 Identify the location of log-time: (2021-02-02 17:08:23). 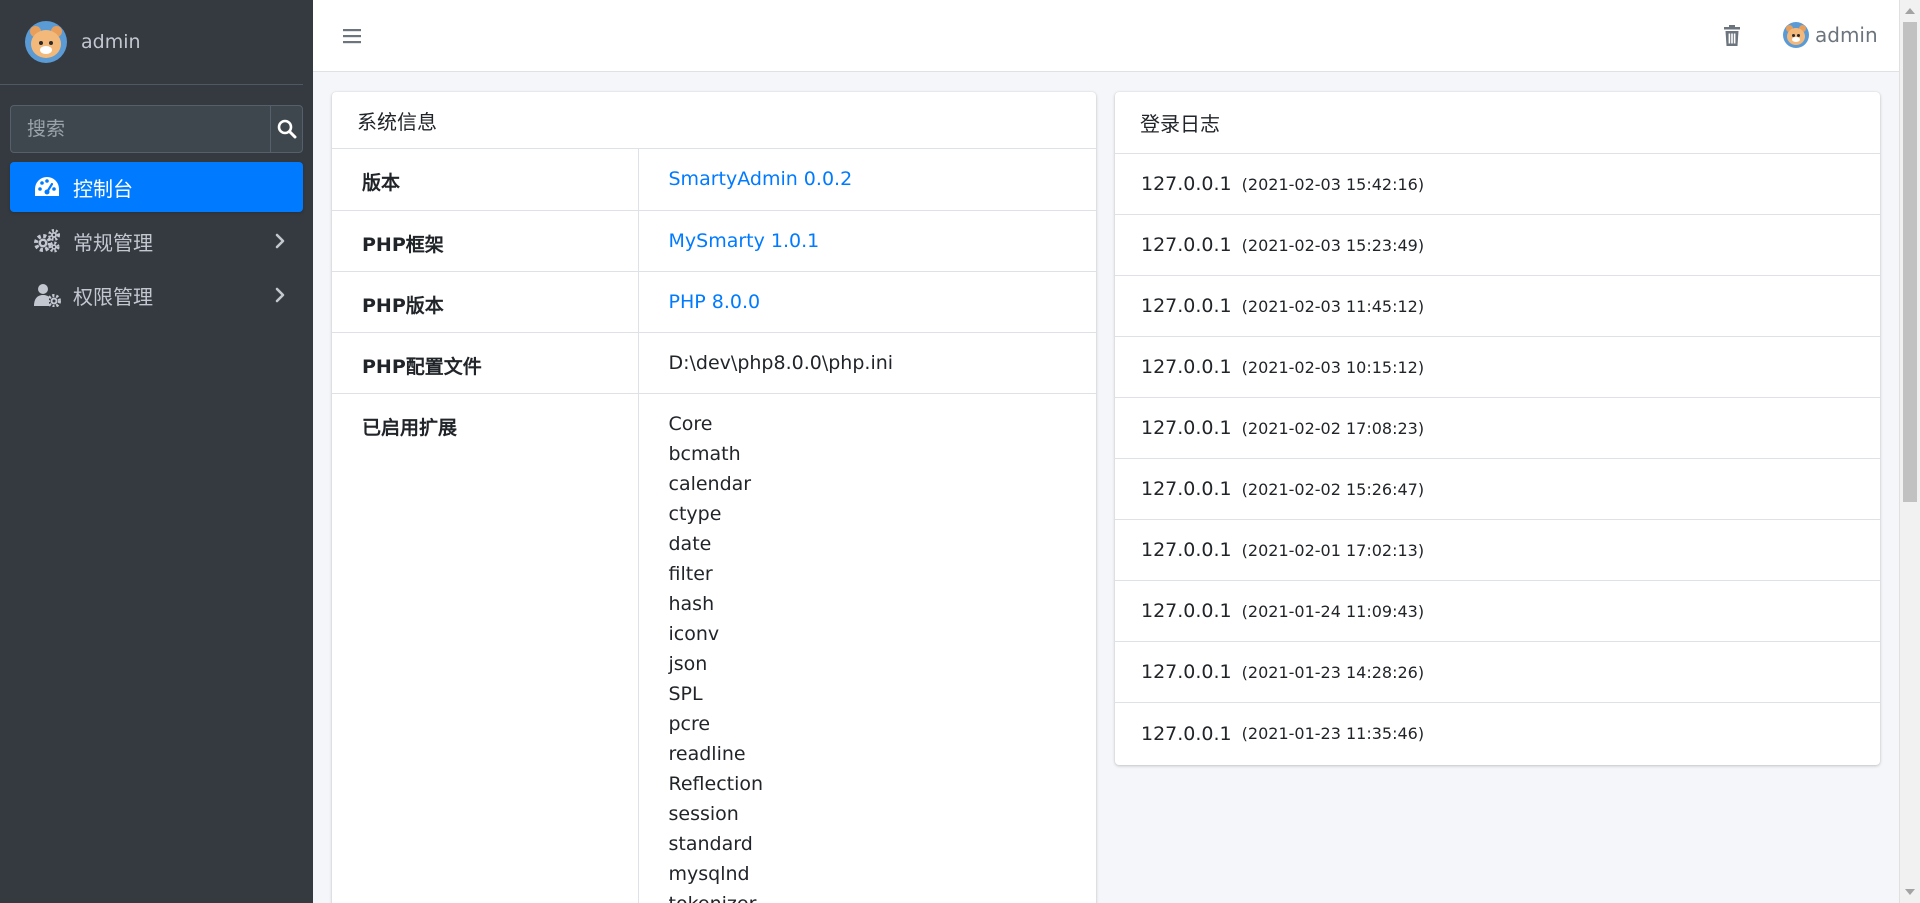
(1333, 428).